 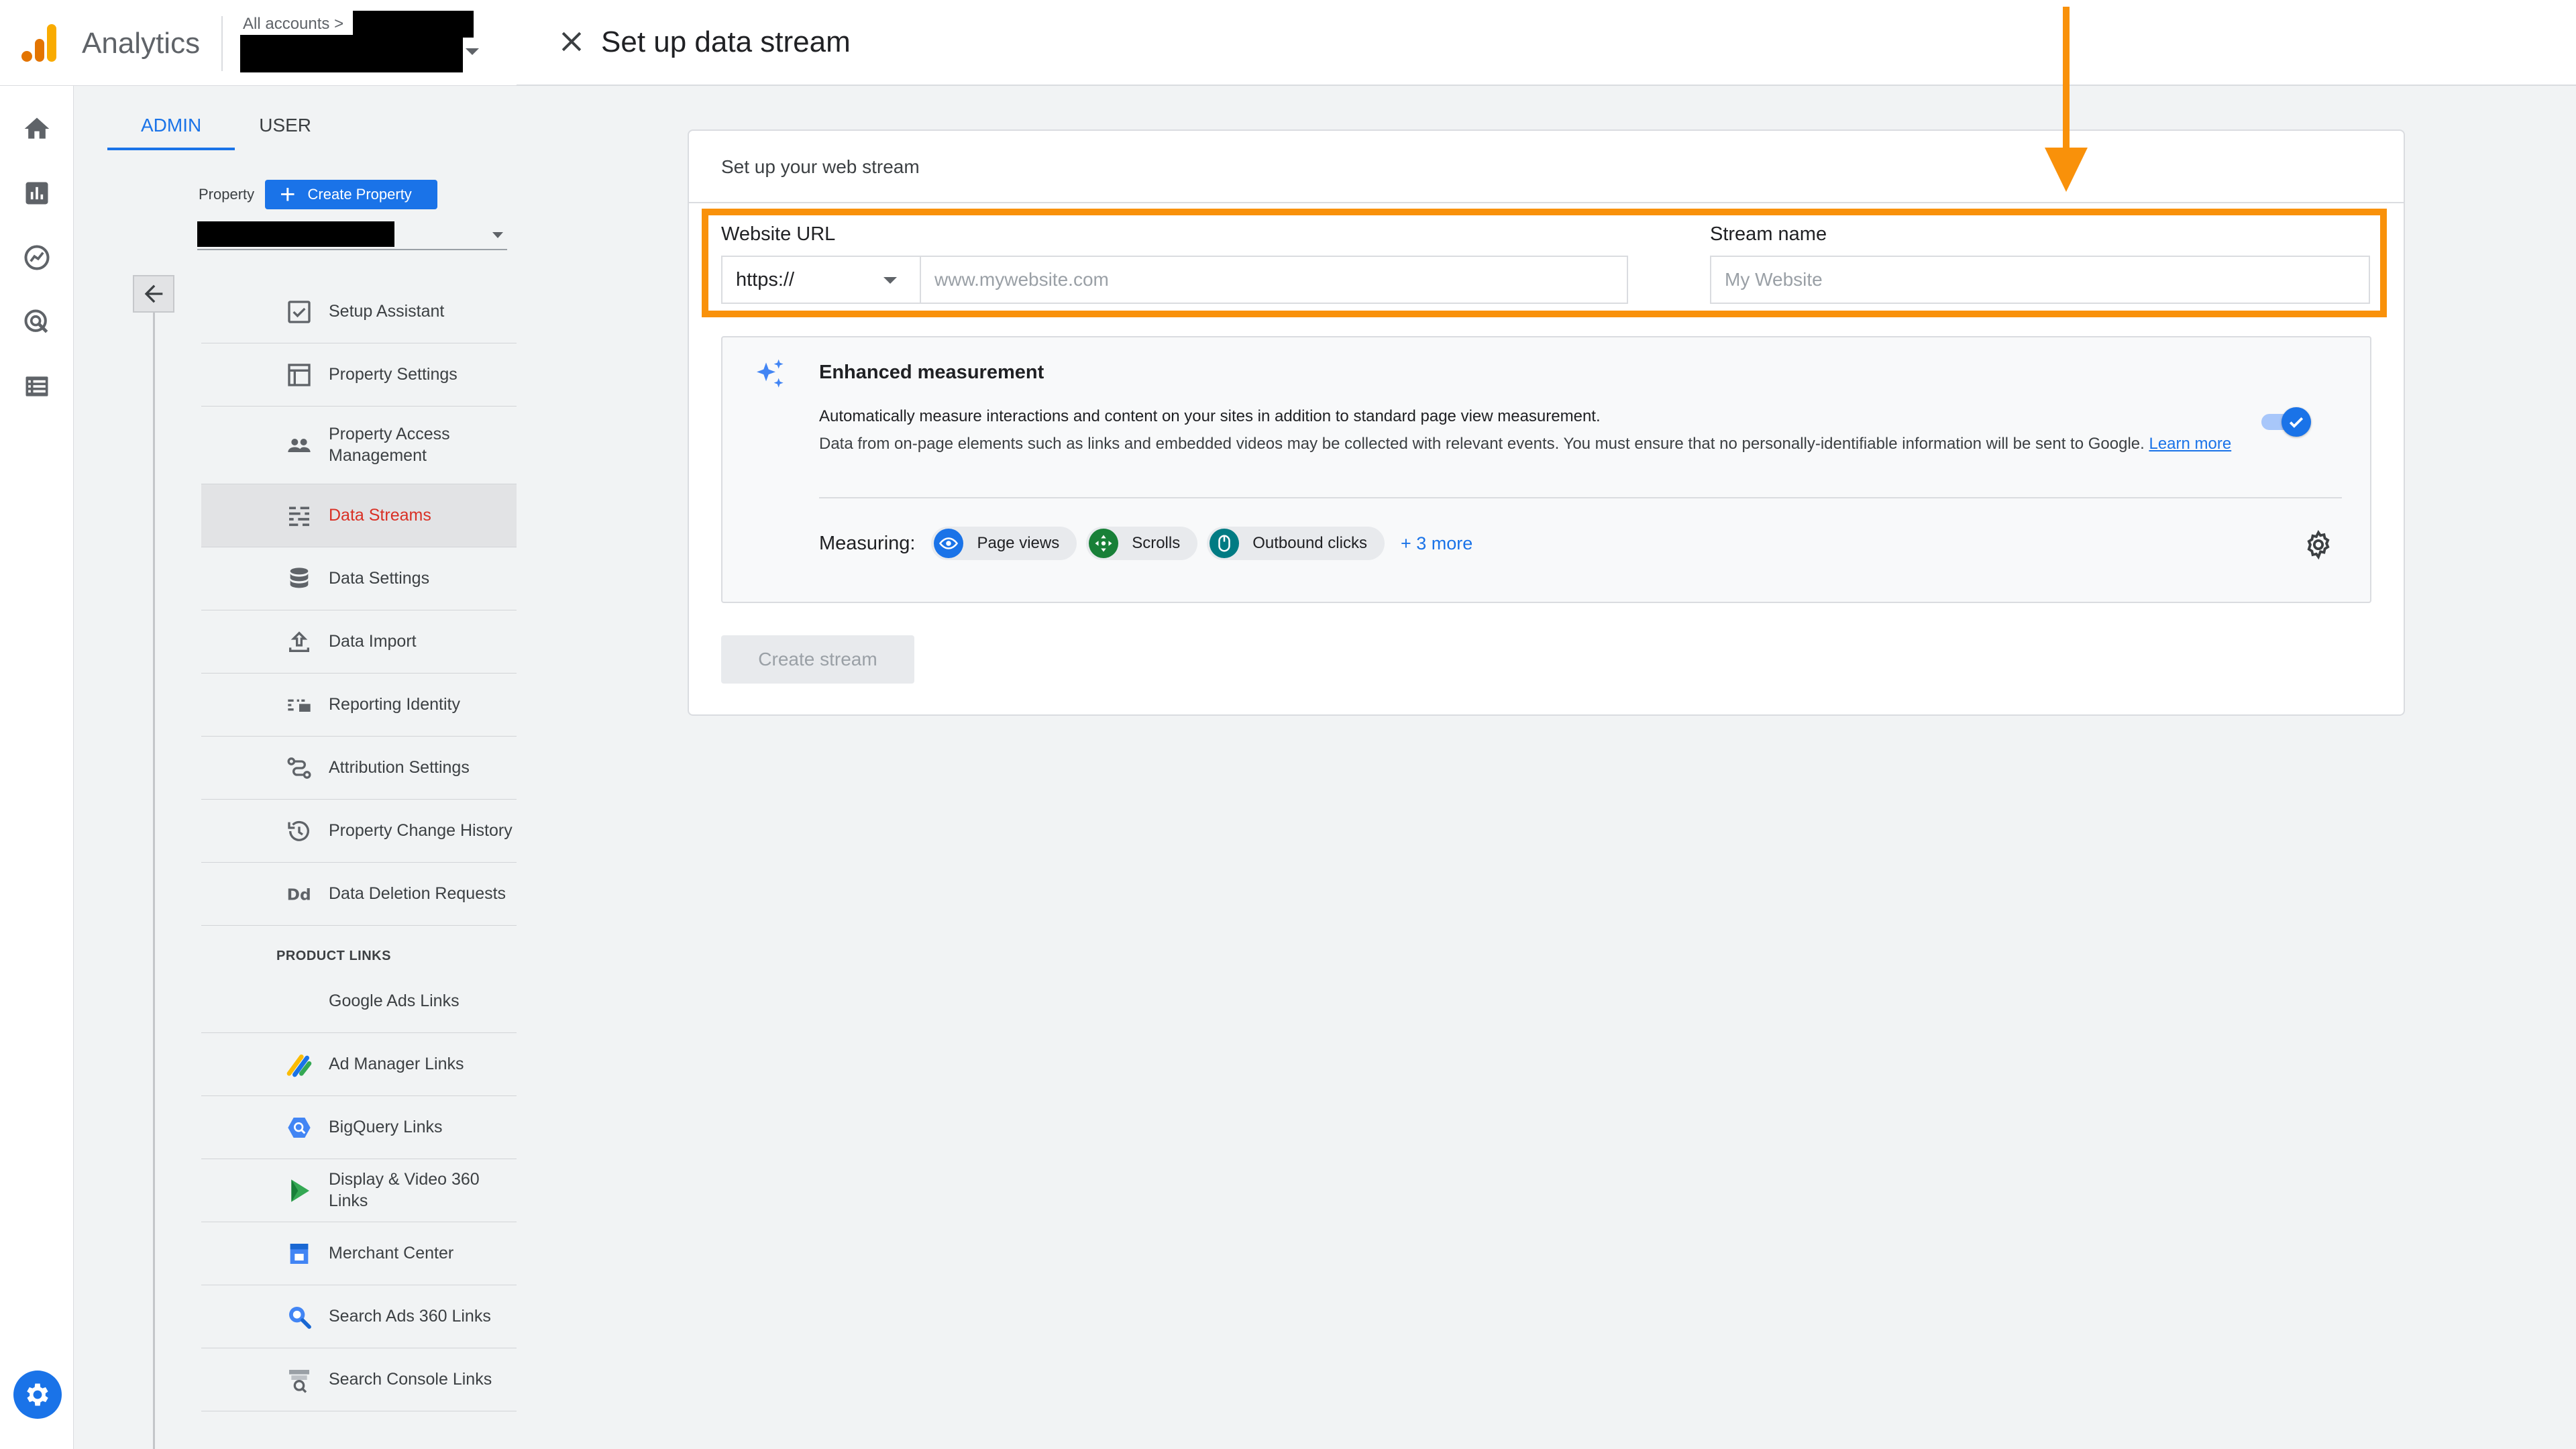 What do you see at coordinates (817, 659) in the screenshot?
I see `create-stream-button: Create stream` at bounding box center [817, 659].